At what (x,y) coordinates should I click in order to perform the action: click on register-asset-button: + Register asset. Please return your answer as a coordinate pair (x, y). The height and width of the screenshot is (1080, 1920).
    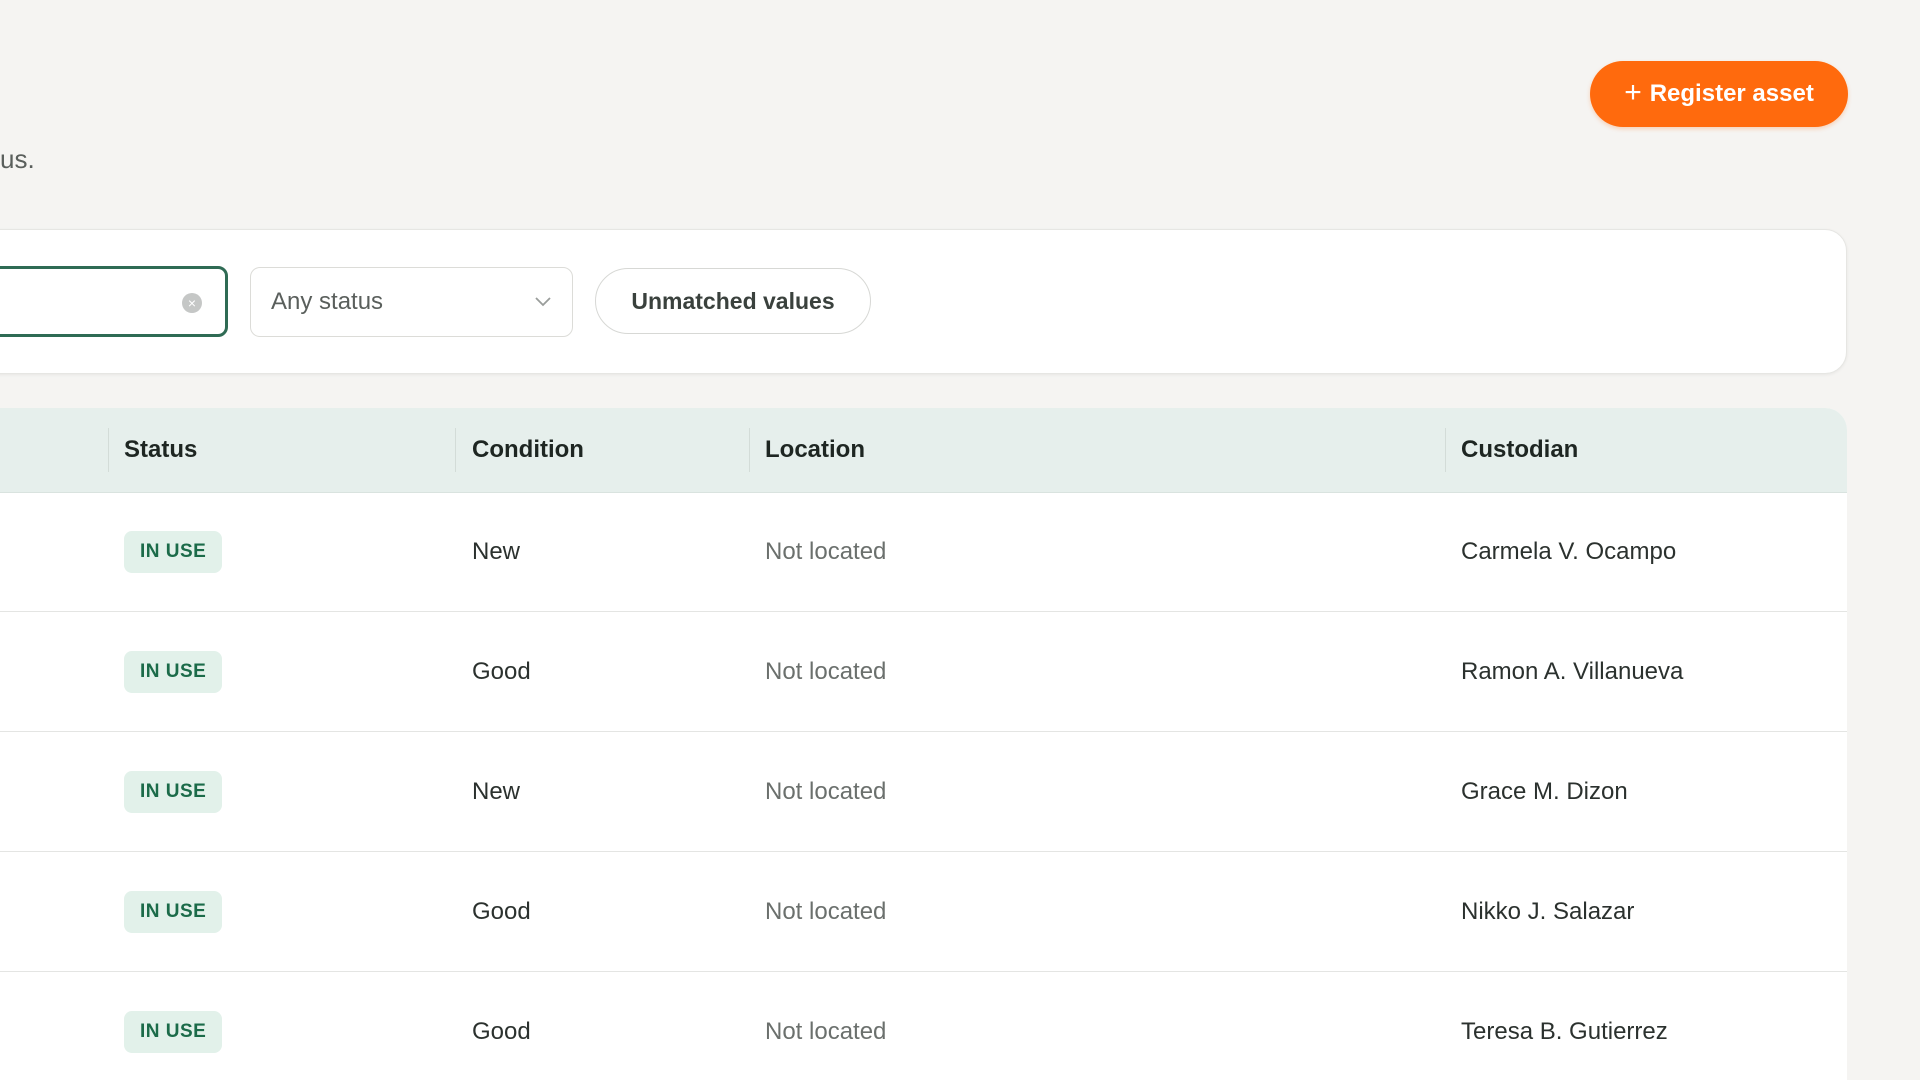
    Looking at the image, I should click on (1719, 94).